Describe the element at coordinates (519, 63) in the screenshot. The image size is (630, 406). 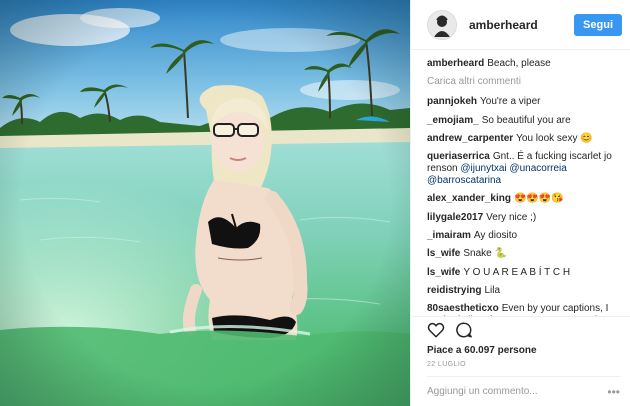
I see `caption-text: Beach, please` at that location.